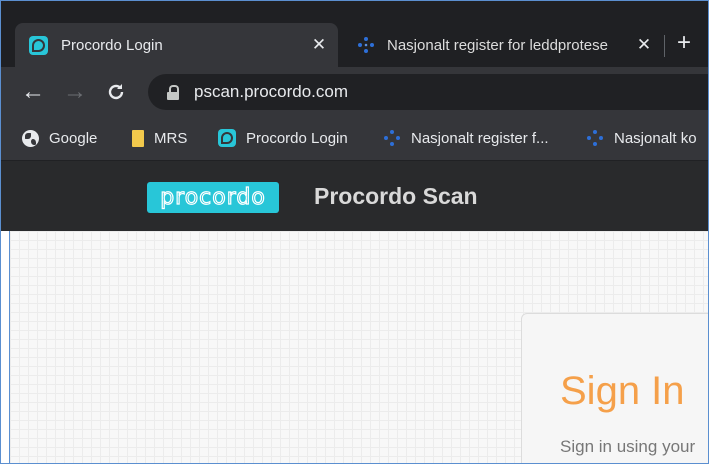 The width and height of the screenshot is (709, 464). What do you see at coordinates (176, 45) in the screenshot?
I see `tab-procordo-login: Procordo Login ✕` at bounding box center [176, 45].